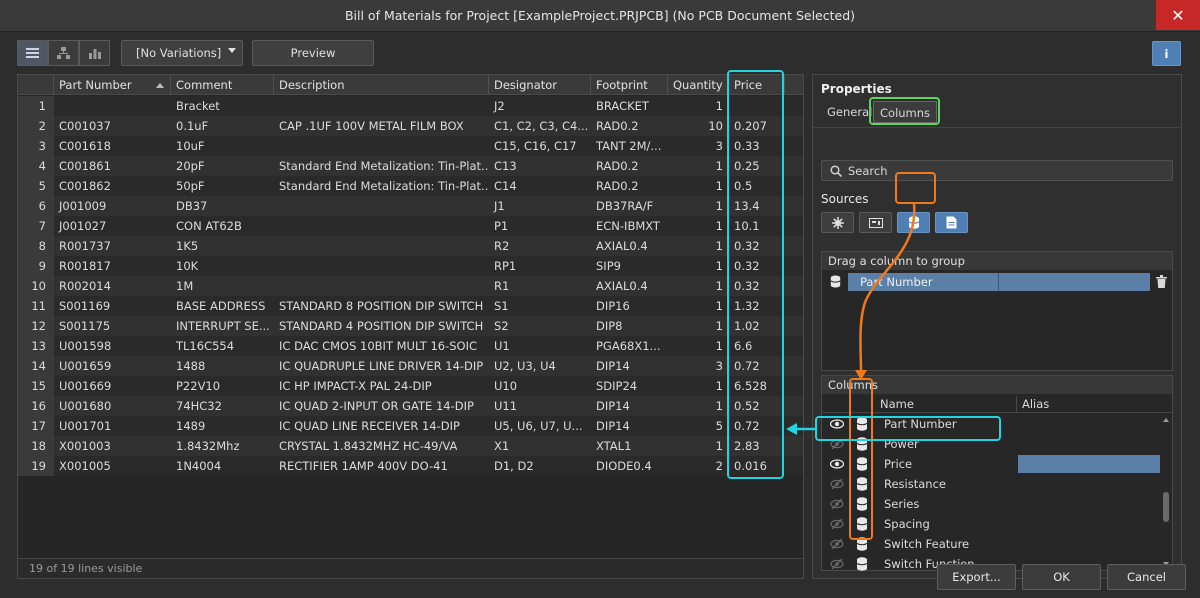 This screenshot has height=598, width=1200. What do you see at coordinates (791, 429) in the screenshot?
I see `cyan-arrowhead` at bounding box center [791, 429].